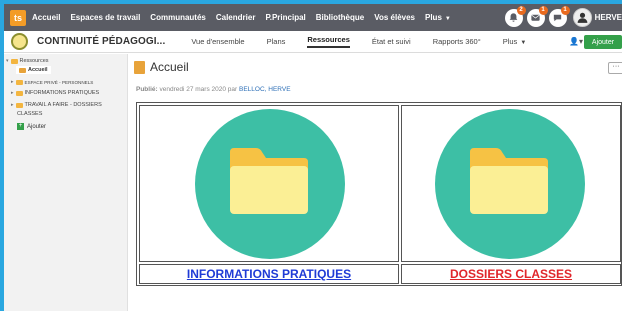 The height and width of the screenshot is (311, 622). Describe the element at coordinates (46, 17) in the screenshot. I see `nav-accueil: Accueil` at that location.